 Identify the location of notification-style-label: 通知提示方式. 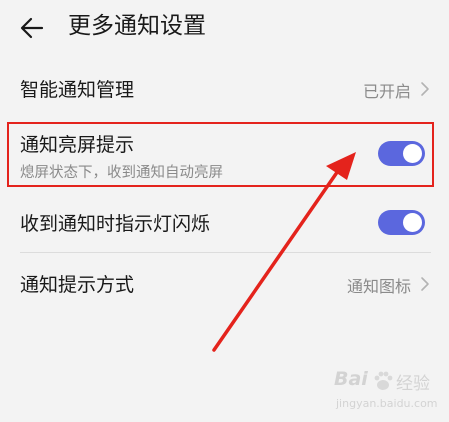
(77, 285).